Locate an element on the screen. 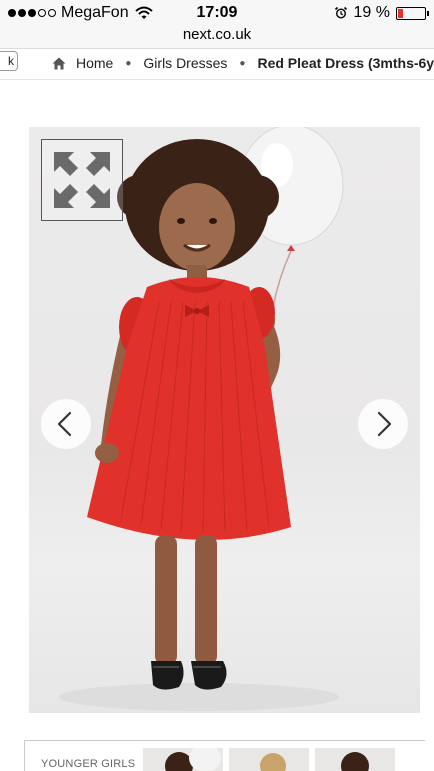 The width and height of the screenshot is (434, 771). recommendations-label: YOUNGER GIRLS is located at coordinates (88, 764).